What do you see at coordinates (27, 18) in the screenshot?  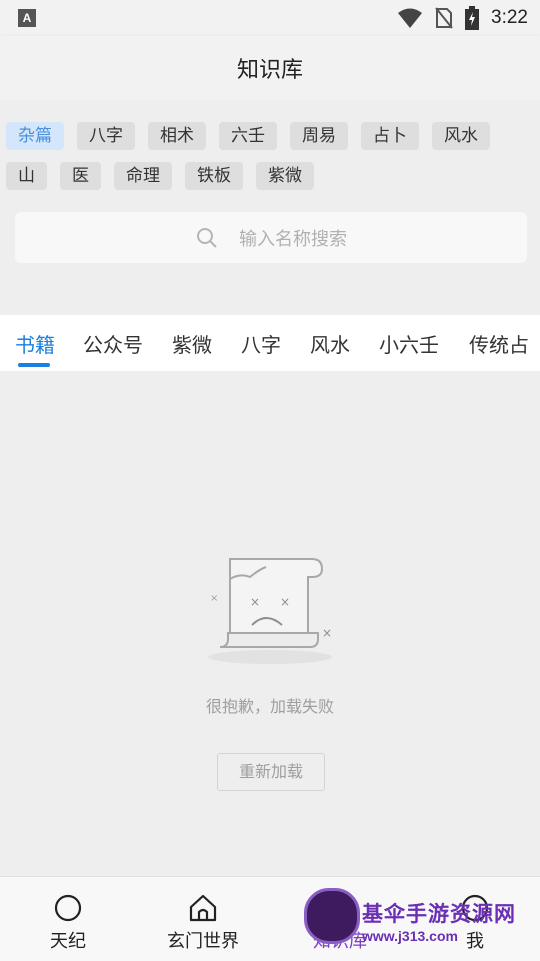 I see `notification-icon: A` at bounding box center [27, 18].